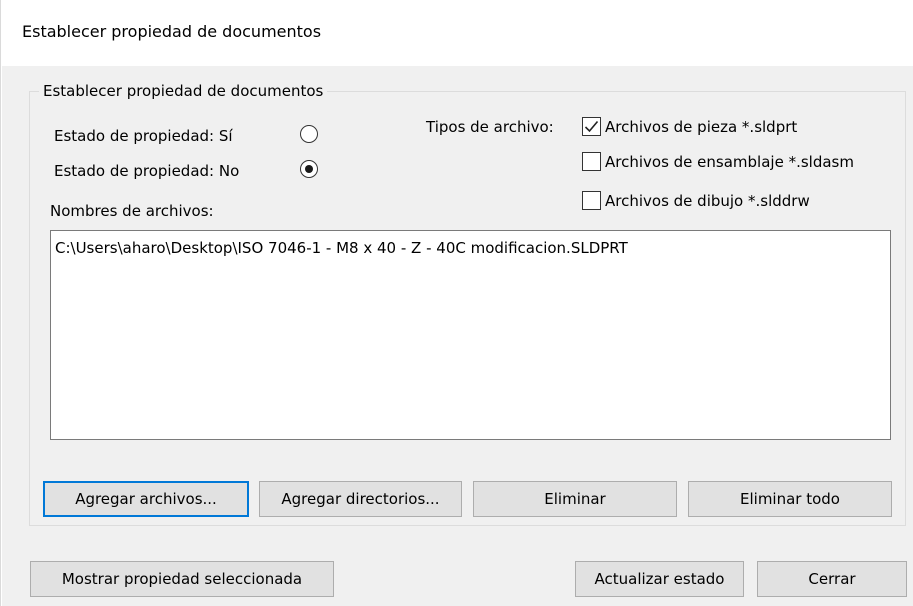  Describe the element at coordinates (182, 579) in the screenshot. I see `show-selected-property-button: Mostrar propiedad seleccionada` at that location.